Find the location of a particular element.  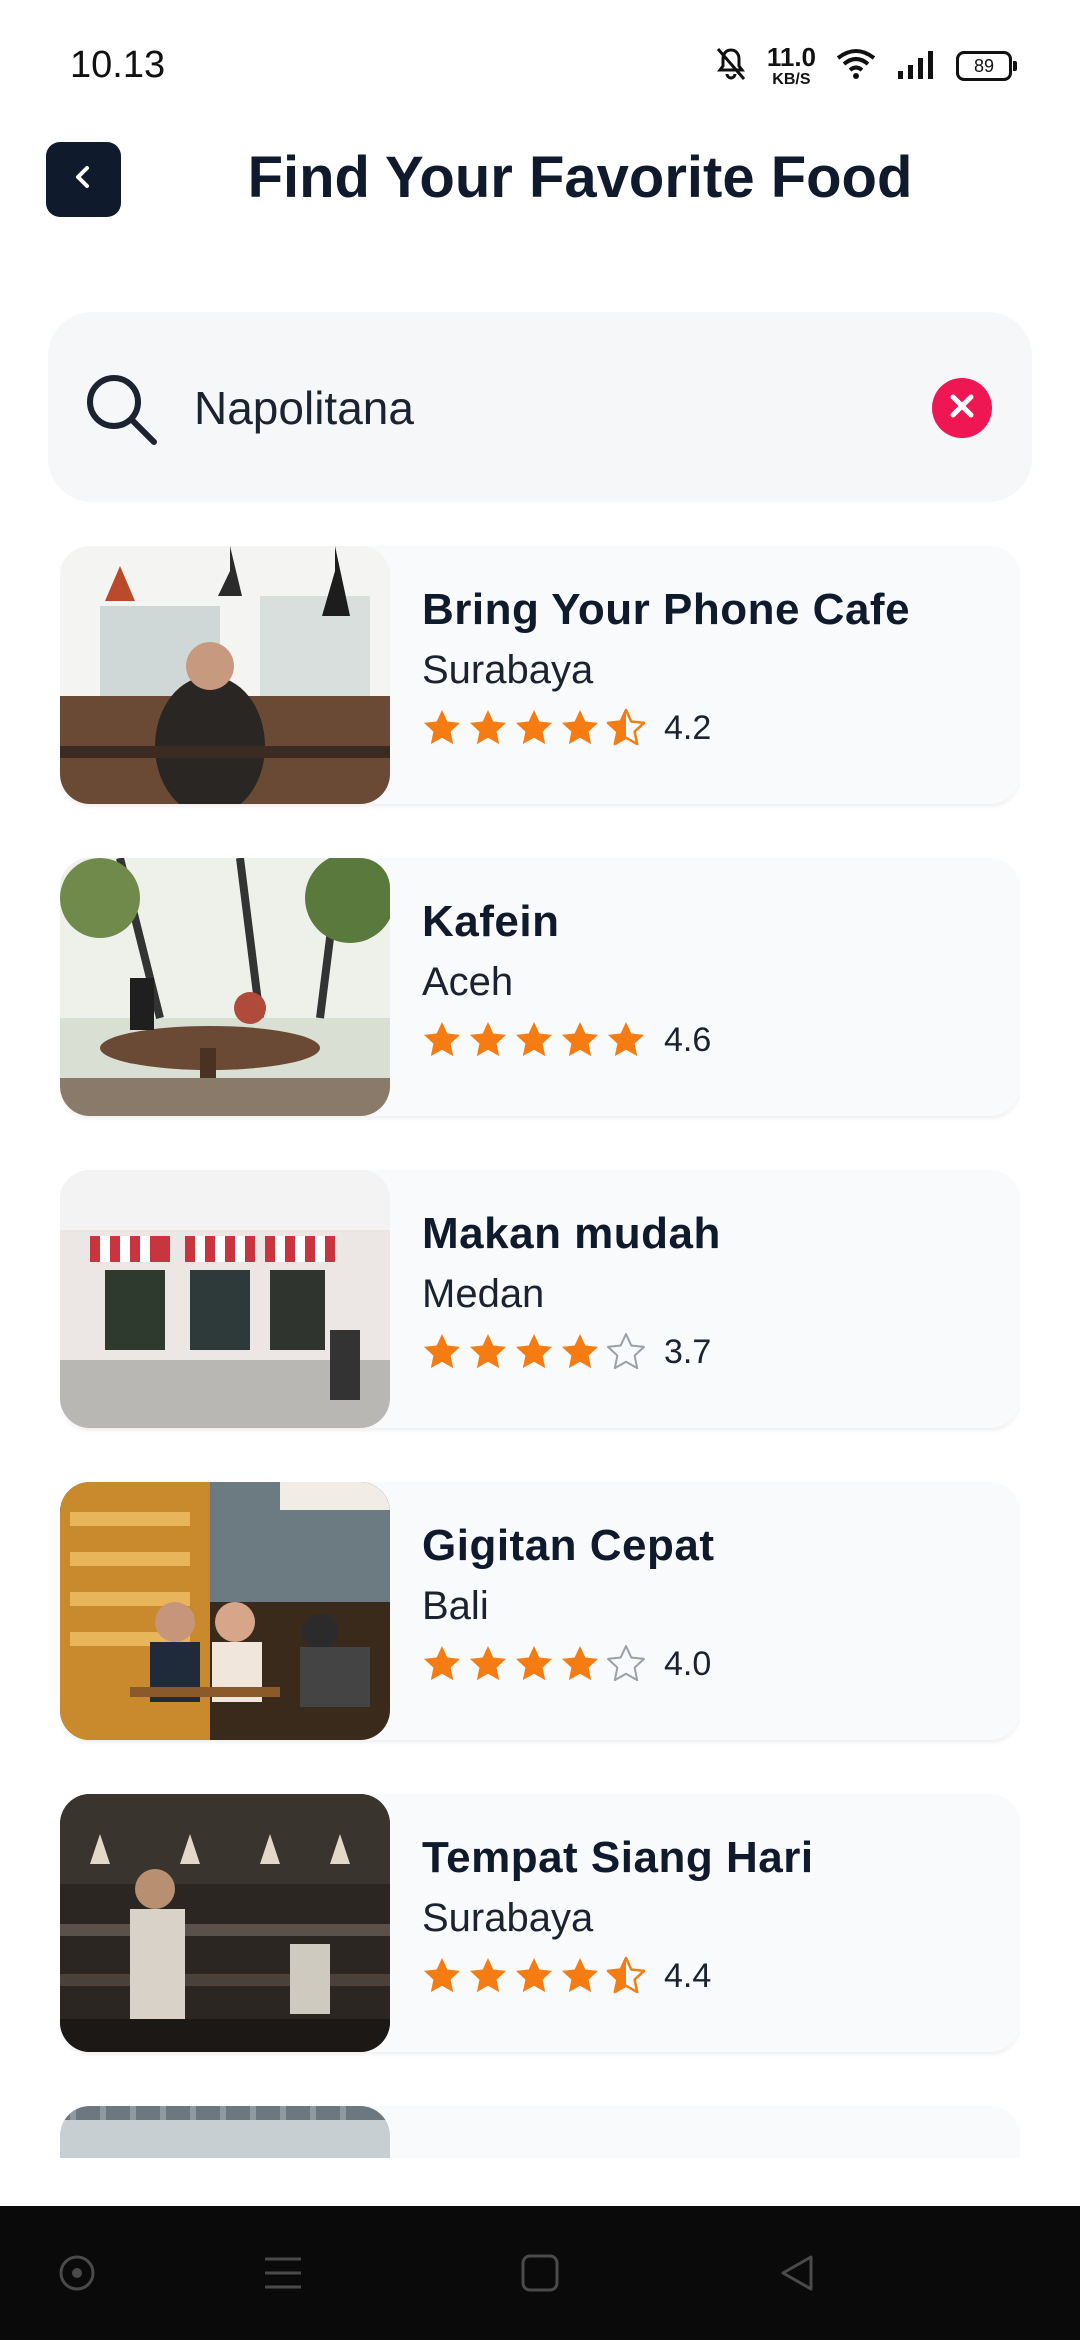

restaurant-card: Makan mudah Medan 3.7 is located at coordinates (540, 1299).